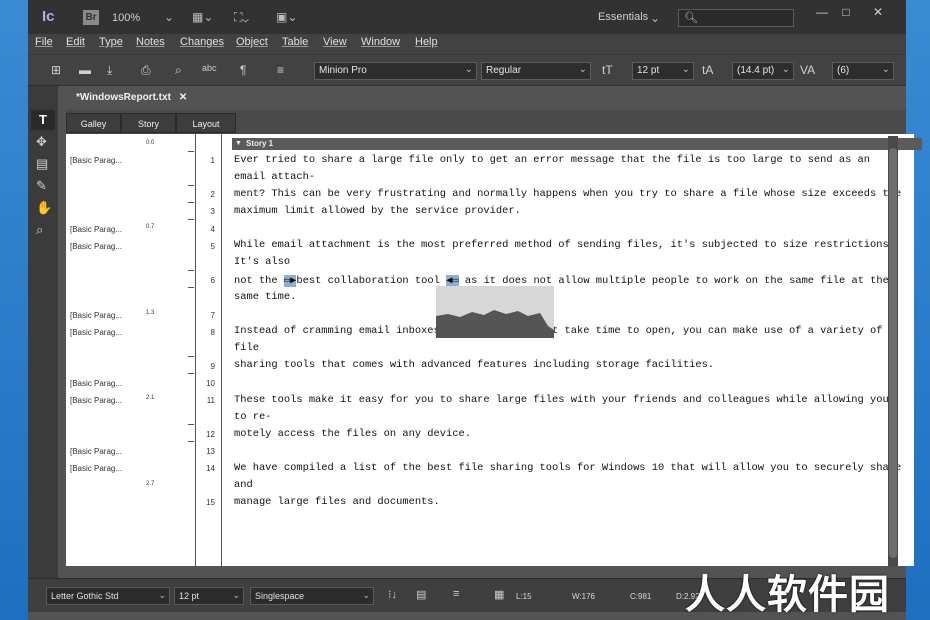 The image size is (930, 620). Describe the element at coordinates (209, 596) in the screenshot. I see `galley-size-select: 12 pt ⌄` at that location.